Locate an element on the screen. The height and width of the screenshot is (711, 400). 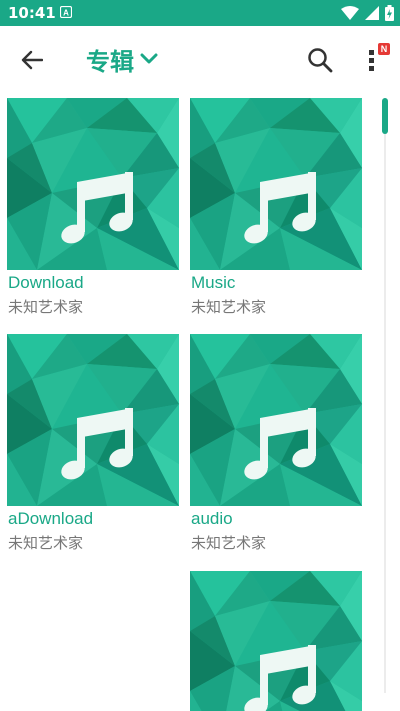
back-button is located at coordinates (32, 60).